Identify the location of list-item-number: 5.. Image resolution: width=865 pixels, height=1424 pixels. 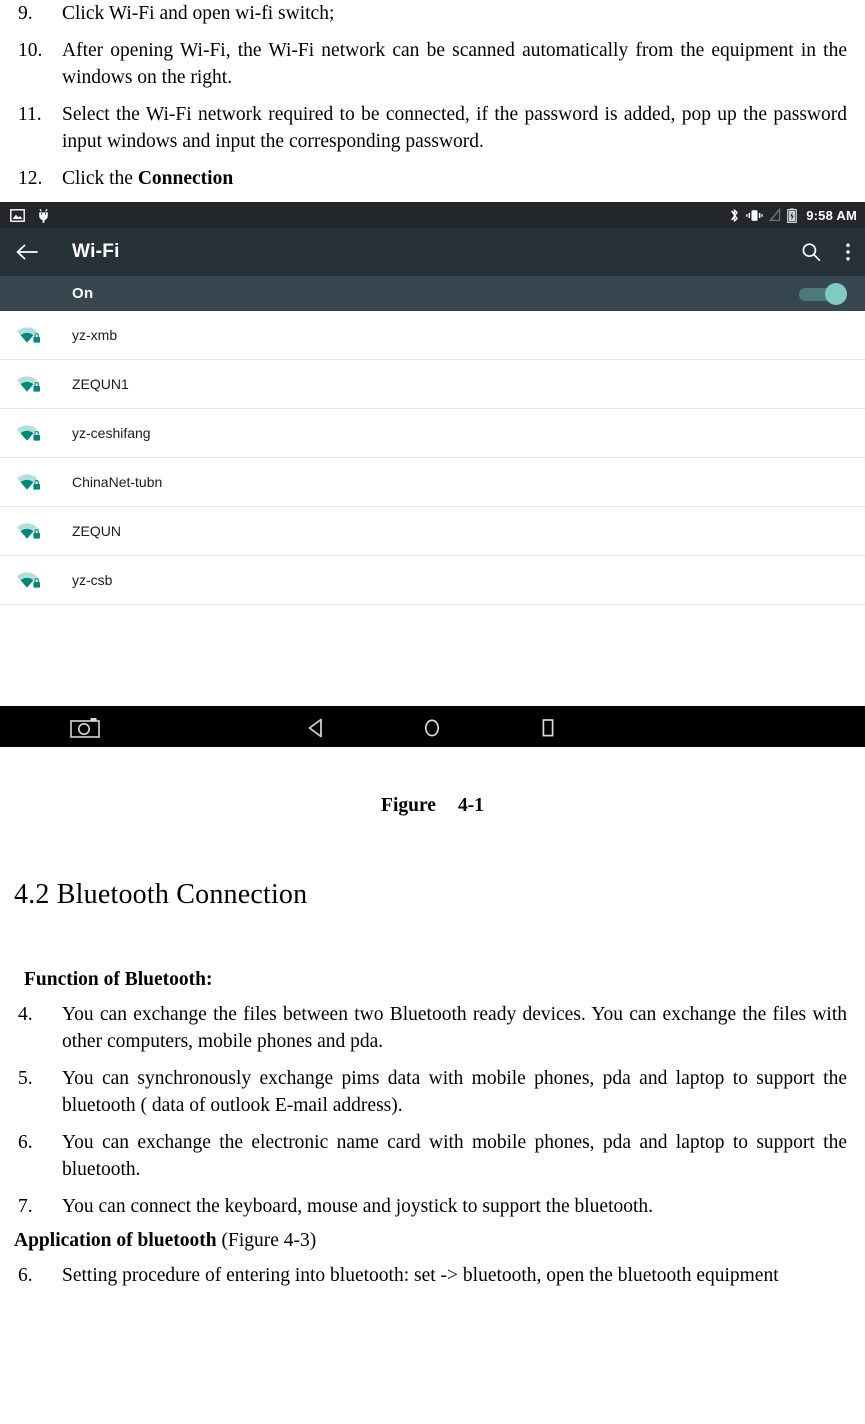
(25, 1078).